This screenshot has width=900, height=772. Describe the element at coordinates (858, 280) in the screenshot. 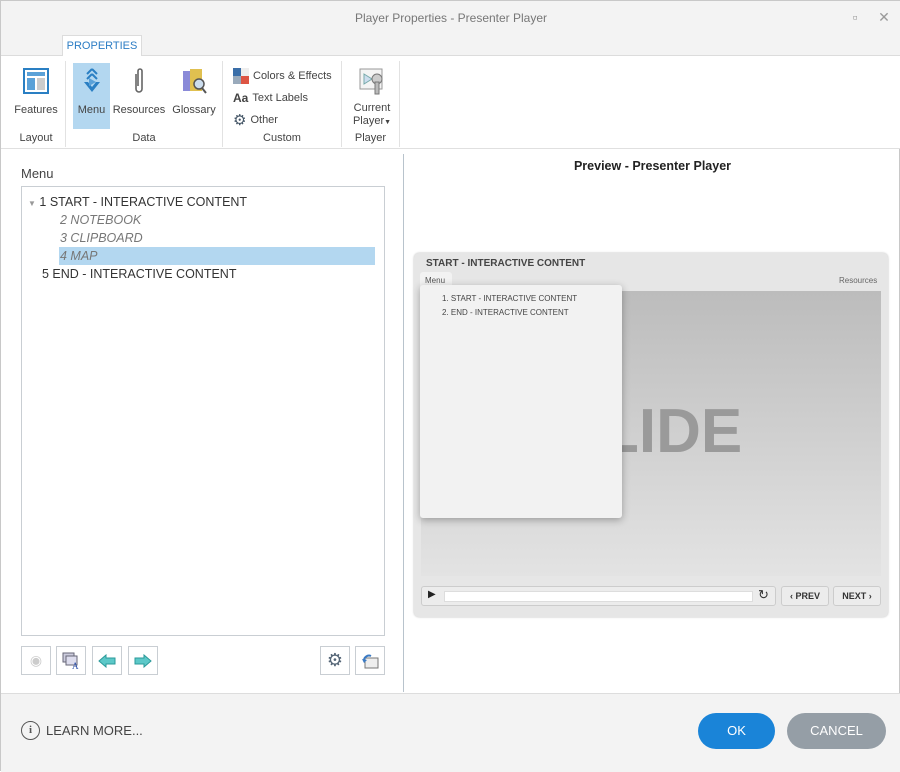

I see `resources-tab: Resources` at that location.